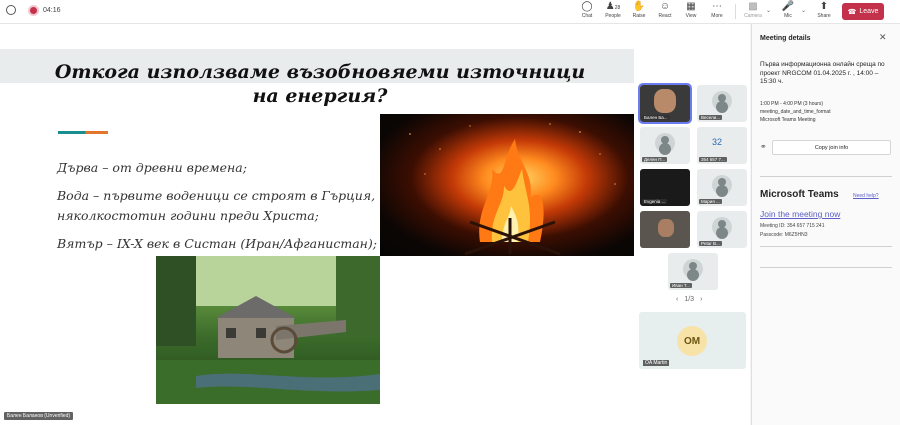 This screenshot has width=900, height=425. I want to click on leave-button: ☎ Leave, so click(863, 11).